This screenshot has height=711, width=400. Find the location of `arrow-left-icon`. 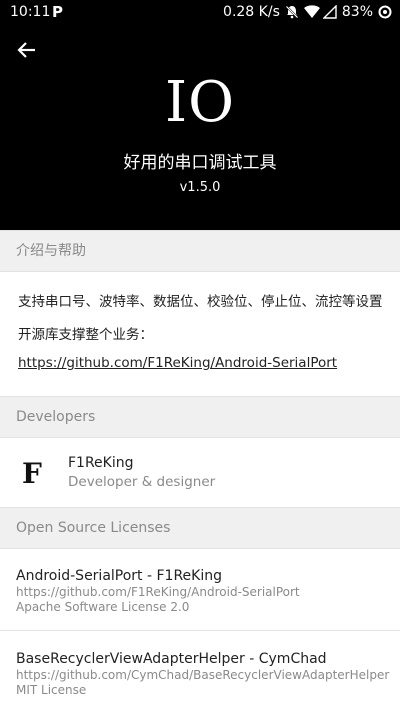

arrow-left-icon is located at coordinates (26, 50).